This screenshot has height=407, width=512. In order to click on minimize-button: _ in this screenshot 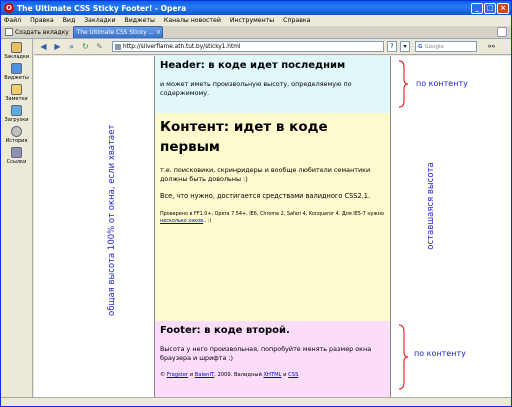, I will do `click(477, 8)`.